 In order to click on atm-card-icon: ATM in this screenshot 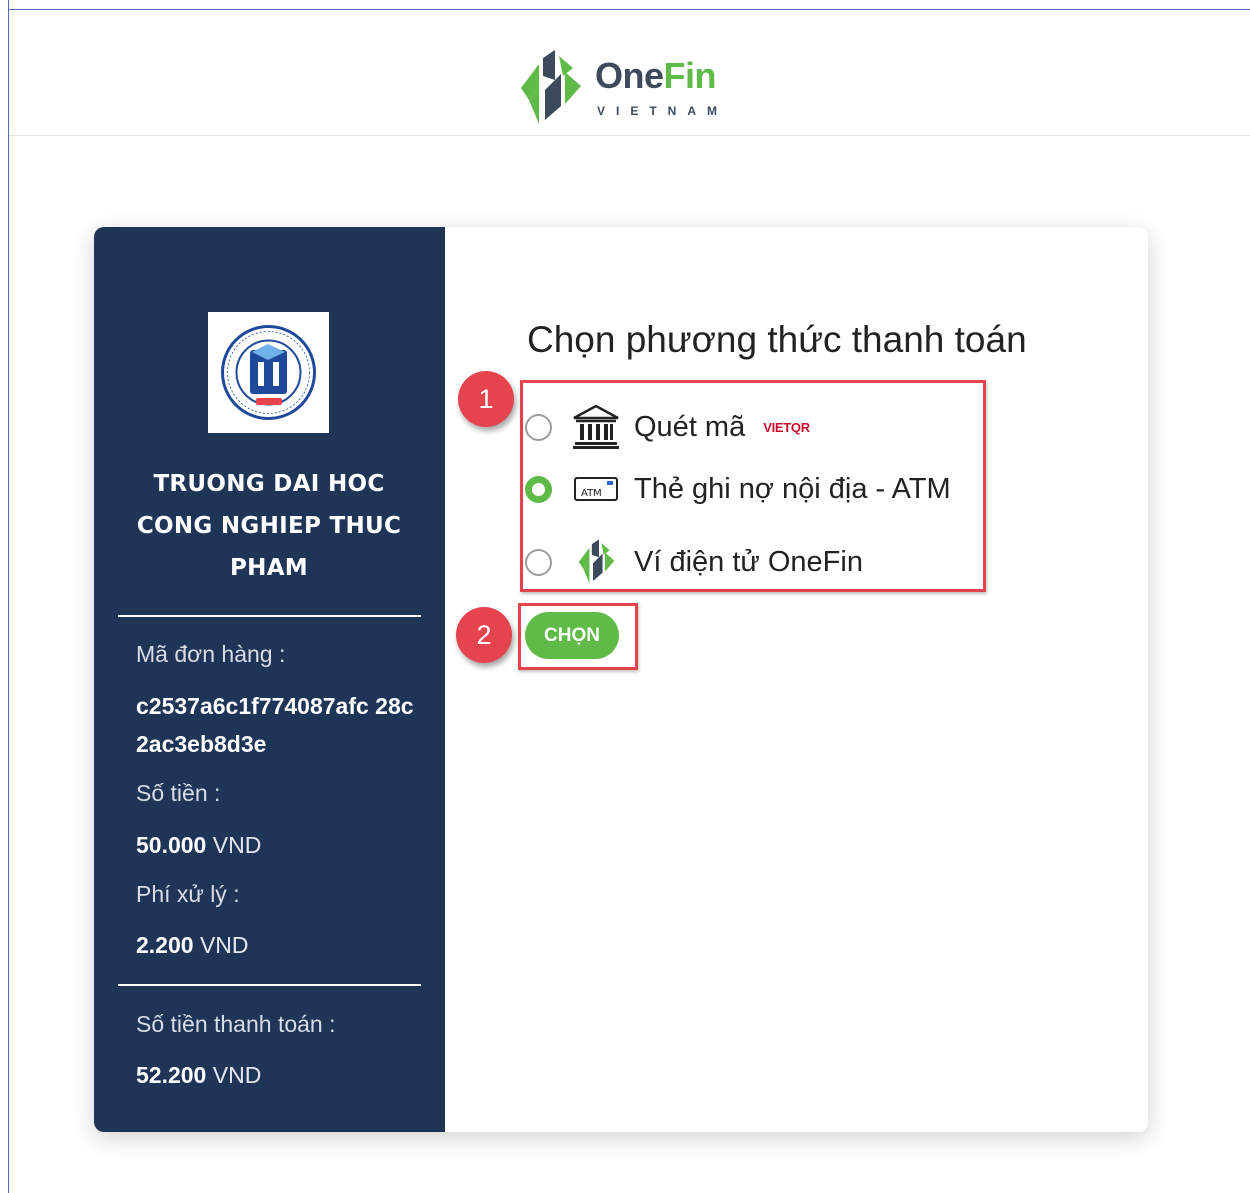, I will do `click(596, 489)`.